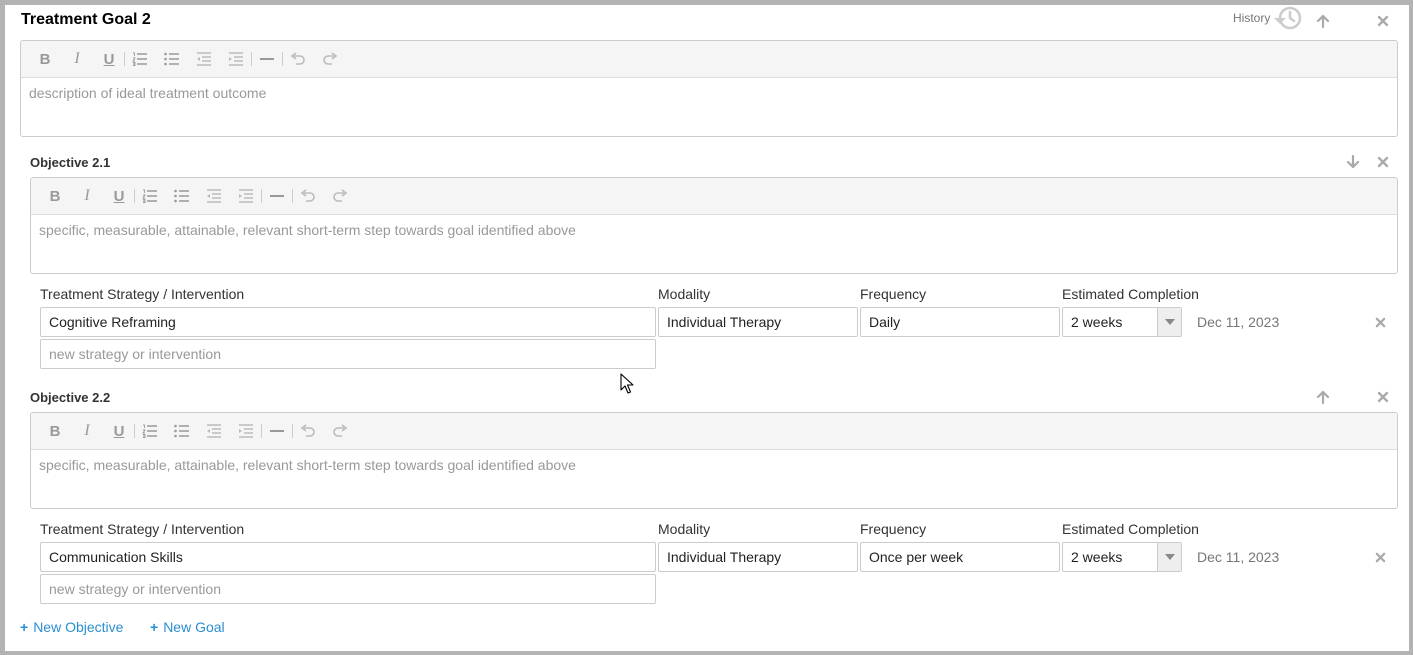 The width and height of the screenshot is (1413, 655). Describe the element at coordinates (1251, 18) in the screenshot. I see `history-link: History` at that location.